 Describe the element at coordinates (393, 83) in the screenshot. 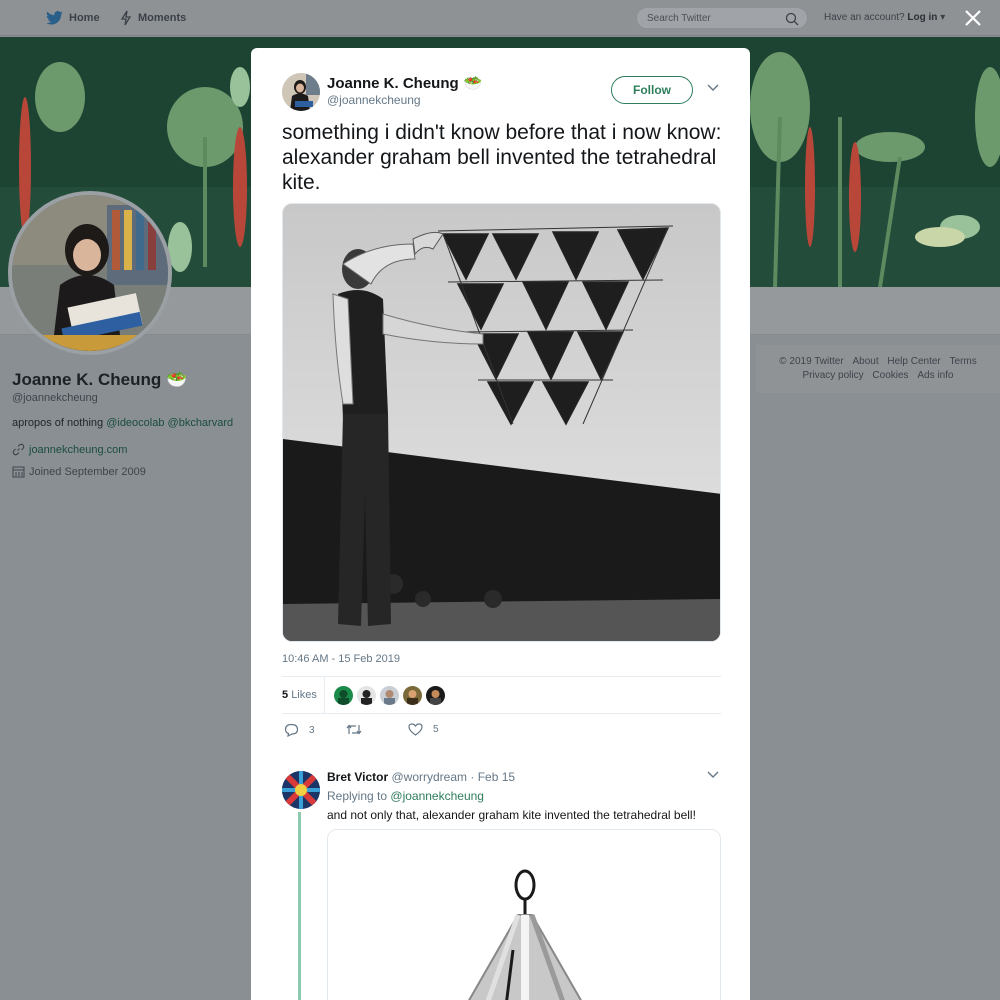

I see `tweet-author-name-text: Joanne K. Cheung` at that location.